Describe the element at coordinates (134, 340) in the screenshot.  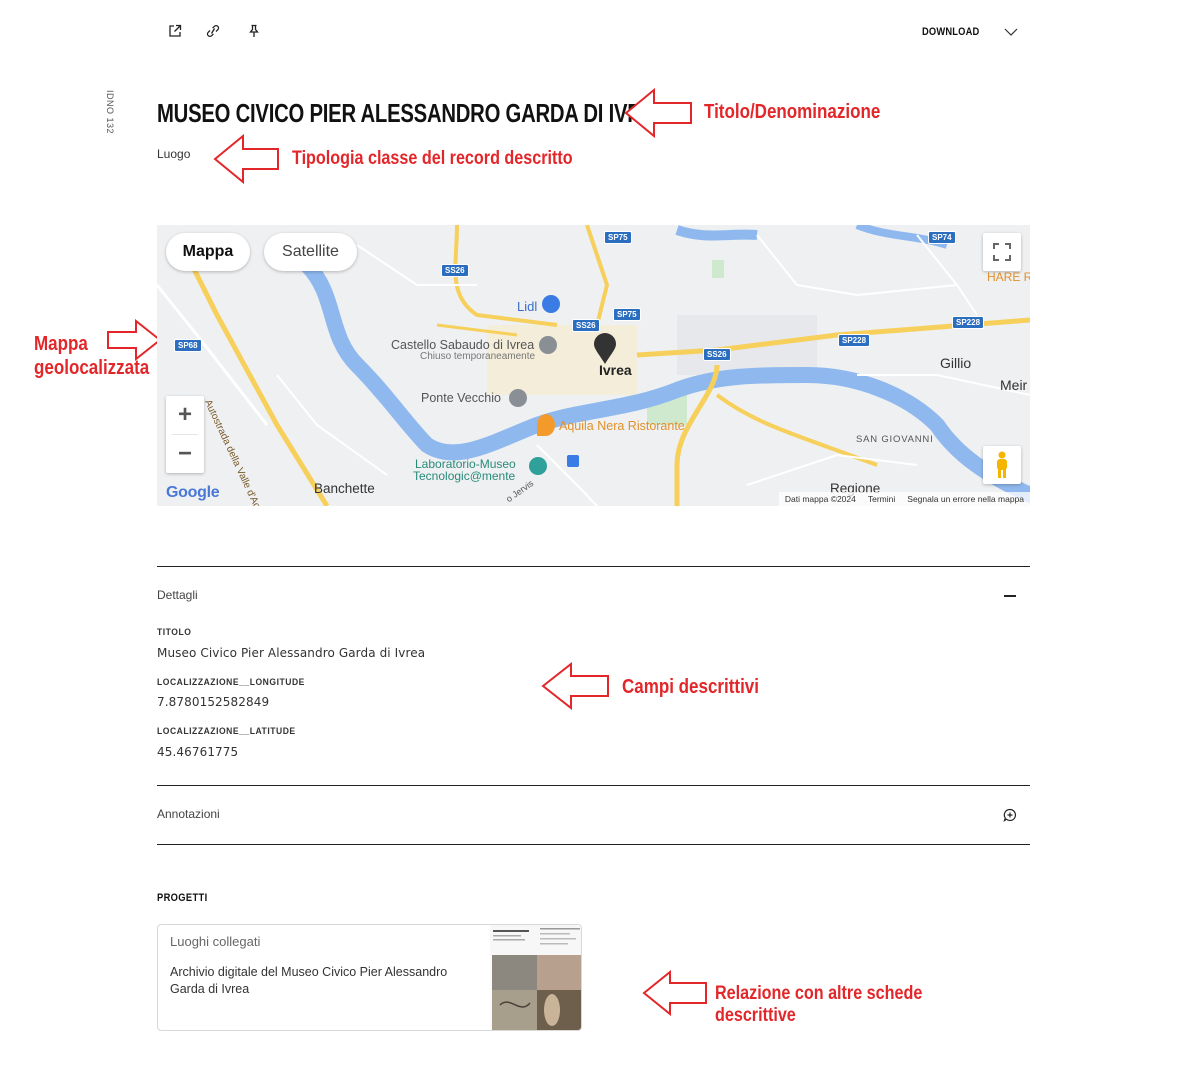
I see `annotation-arrow-map` at that location.